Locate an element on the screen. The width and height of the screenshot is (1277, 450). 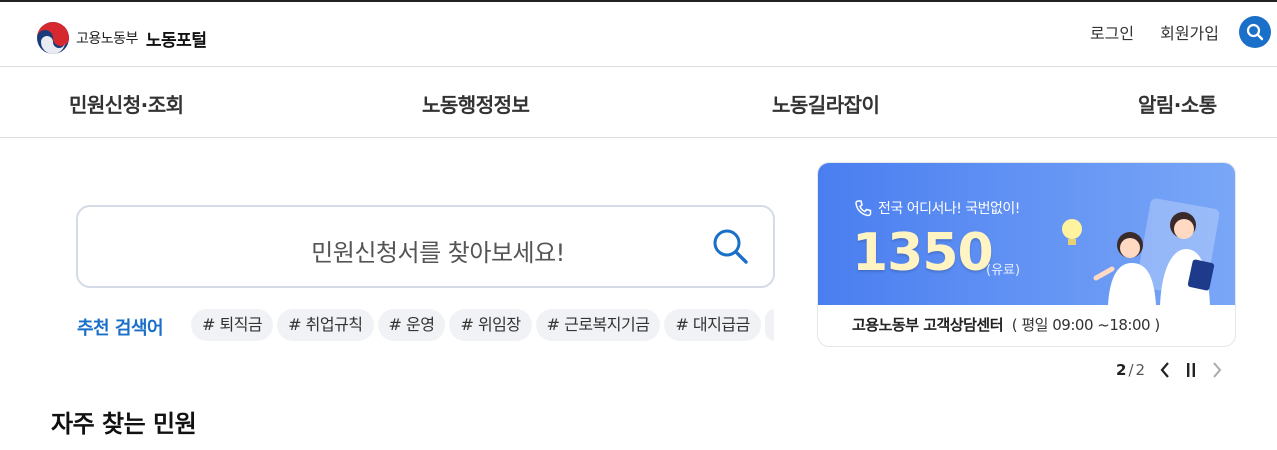
call-center-number: 1350 is located at coordinates (923, 253).